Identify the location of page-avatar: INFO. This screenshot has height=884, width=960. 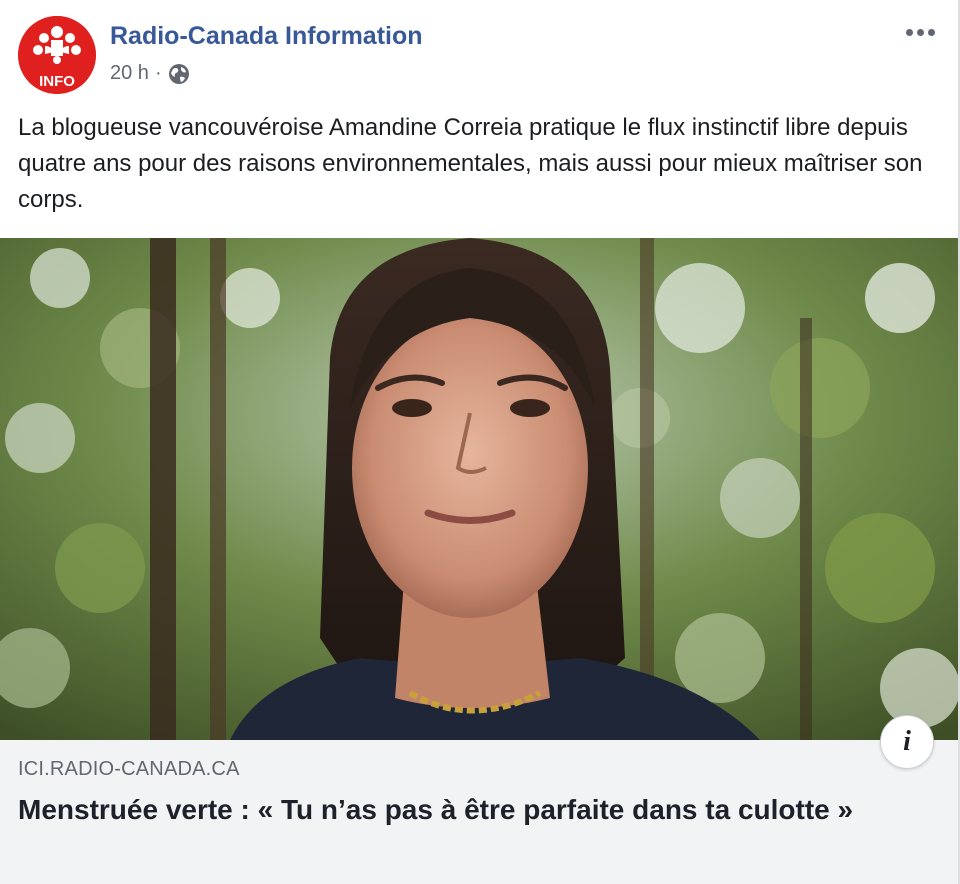
(57, 55).